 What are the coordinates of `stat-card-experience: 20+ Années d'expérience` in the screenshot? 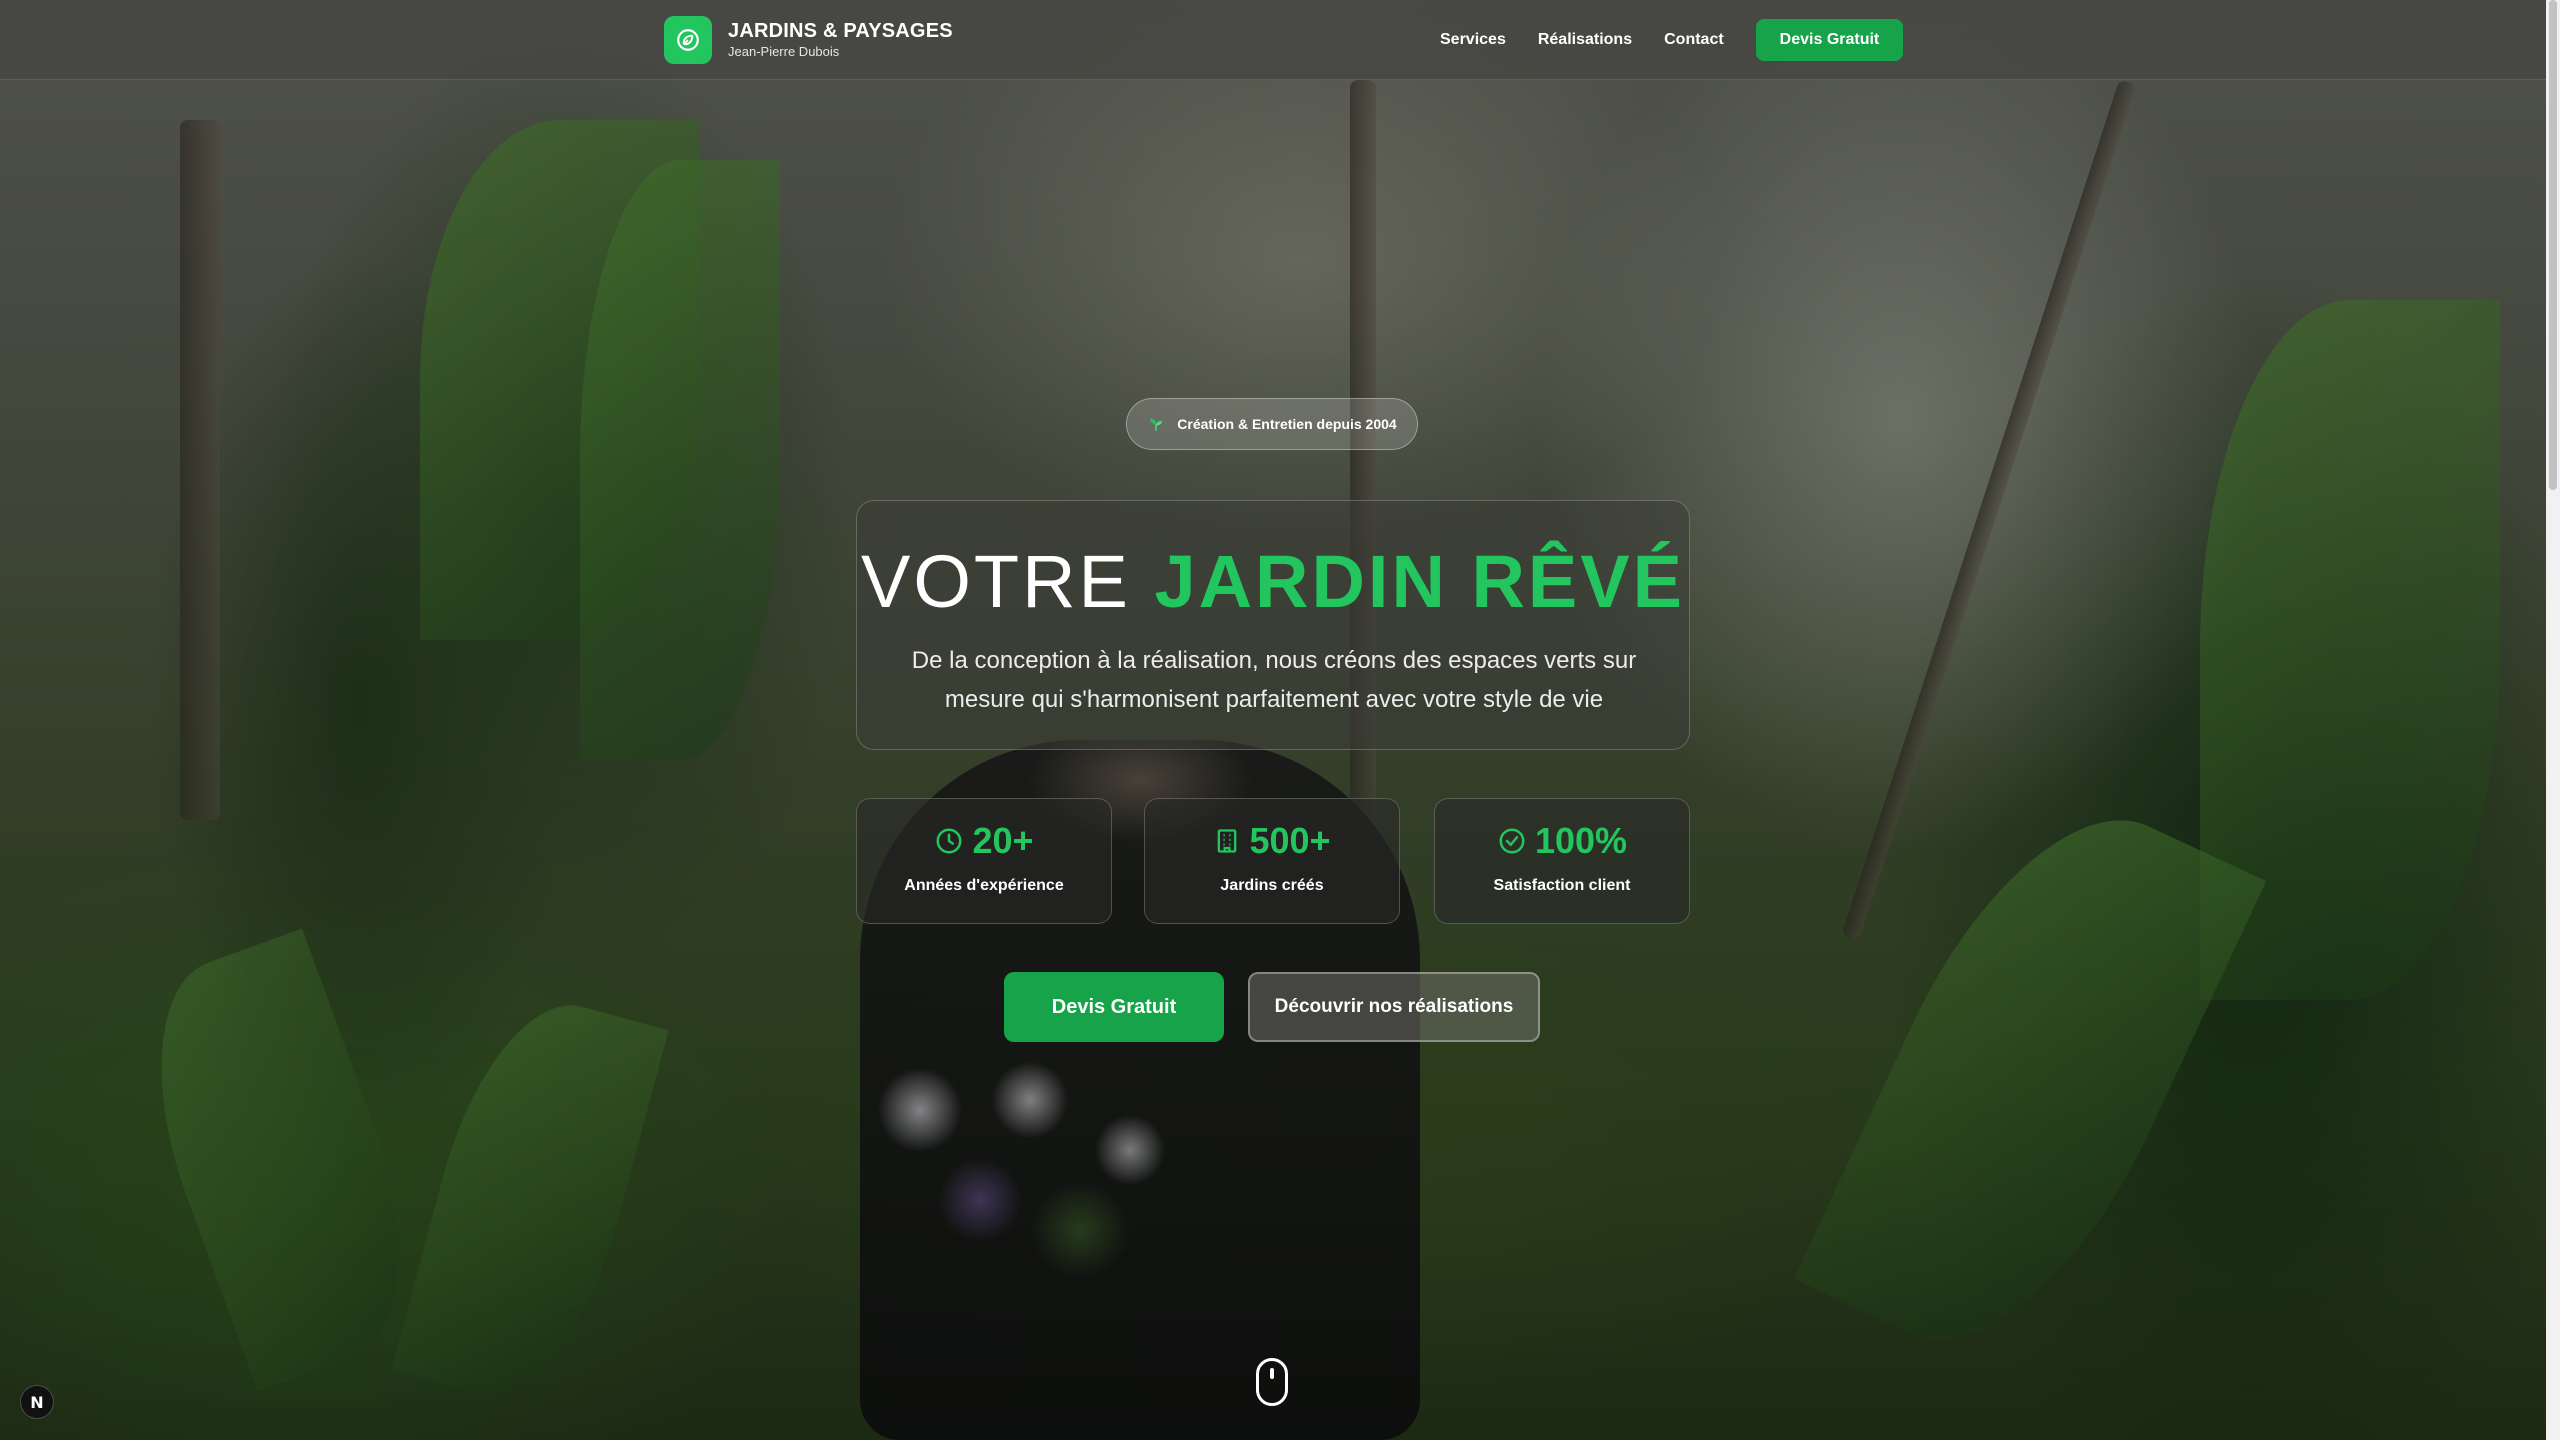 It's located at (984, 861).